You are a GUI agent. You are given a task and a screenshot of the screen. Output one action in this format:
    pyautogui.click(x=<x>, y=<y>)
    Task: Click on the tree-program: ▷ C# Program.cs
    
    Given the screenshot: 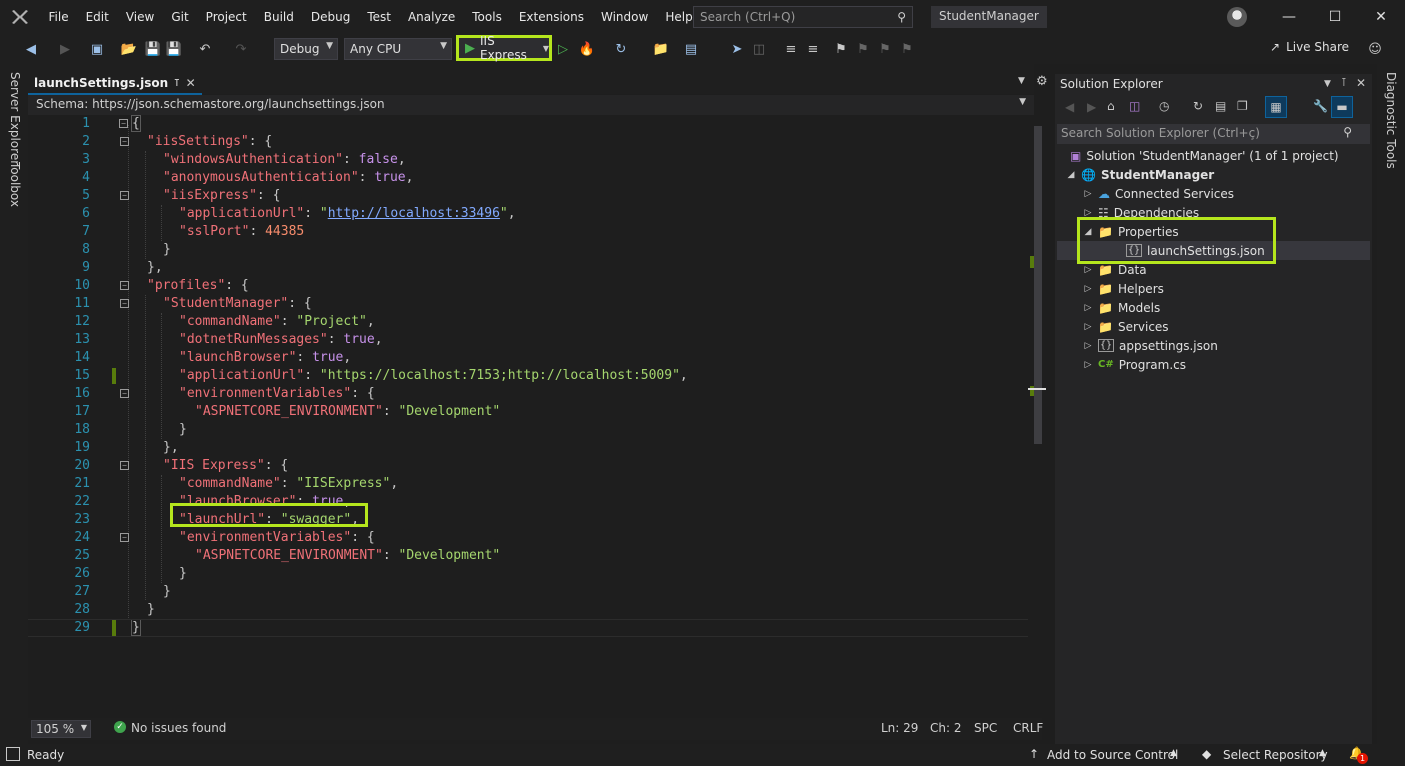 What is the action you would take?
    pyautogui.click(x=1134, y=364)
    